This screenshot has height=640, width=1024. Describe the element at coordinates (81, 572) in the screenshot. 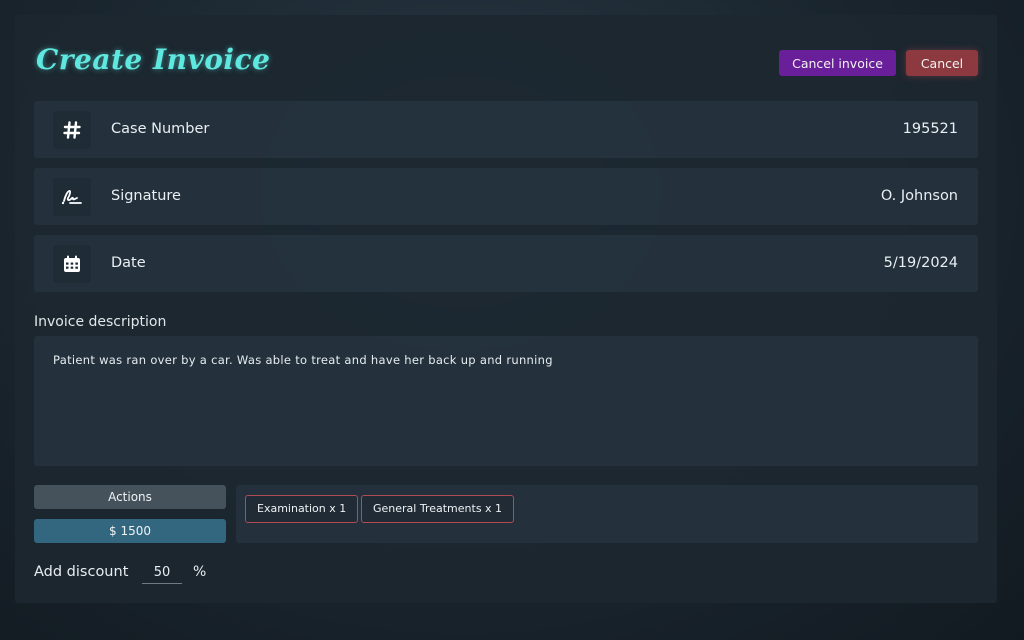

I see `add-discount-label: Add discount` at that location.